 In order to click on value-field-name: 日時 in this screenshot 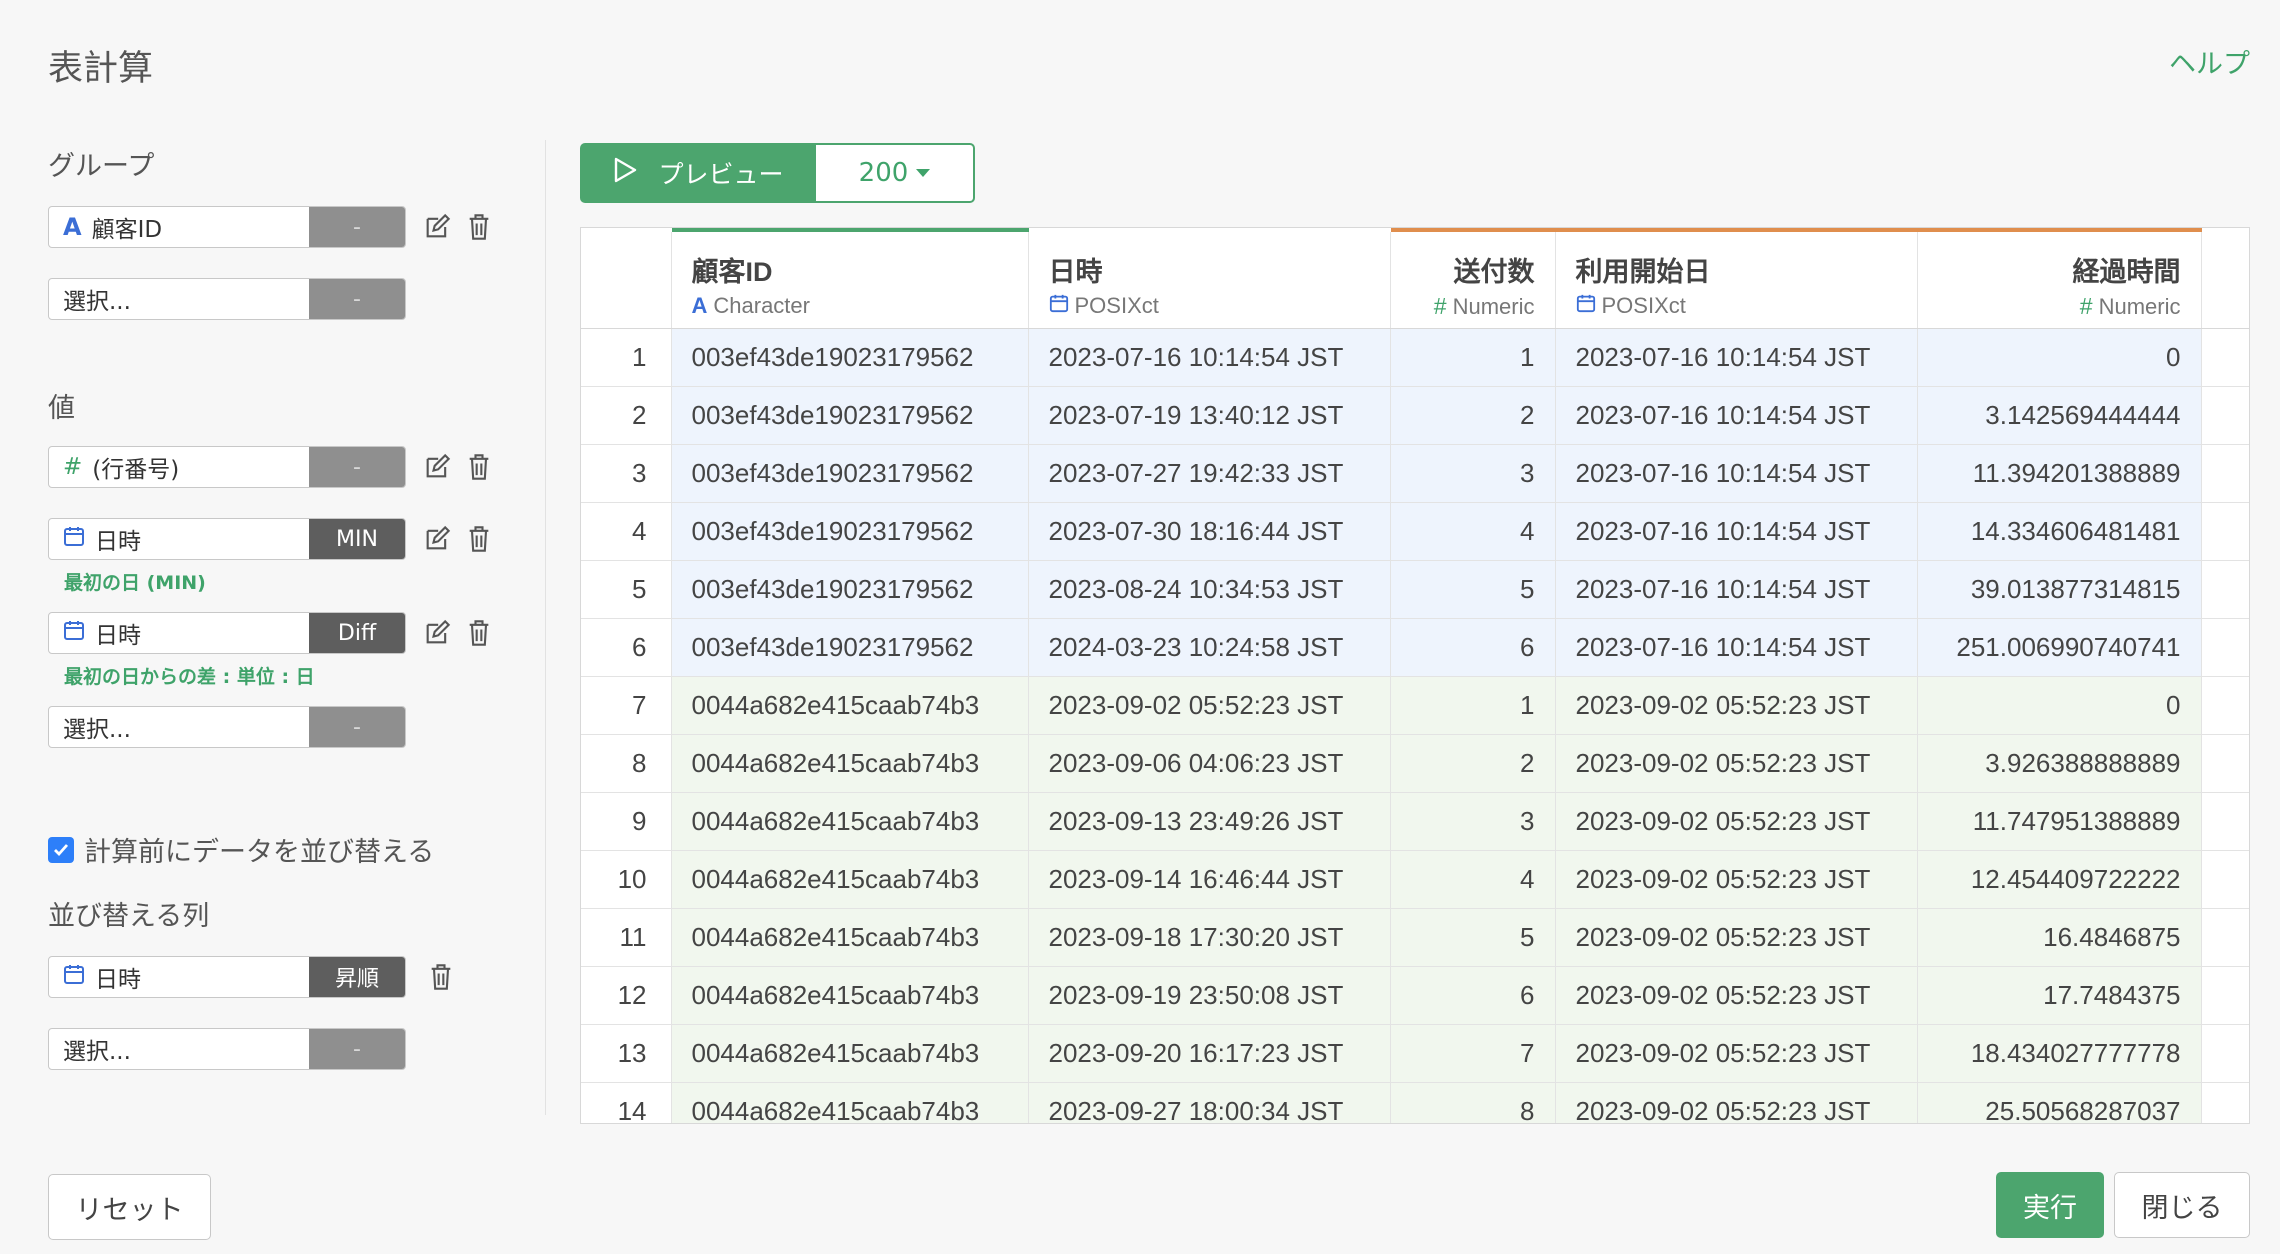, I will do `click(118, 636)`.